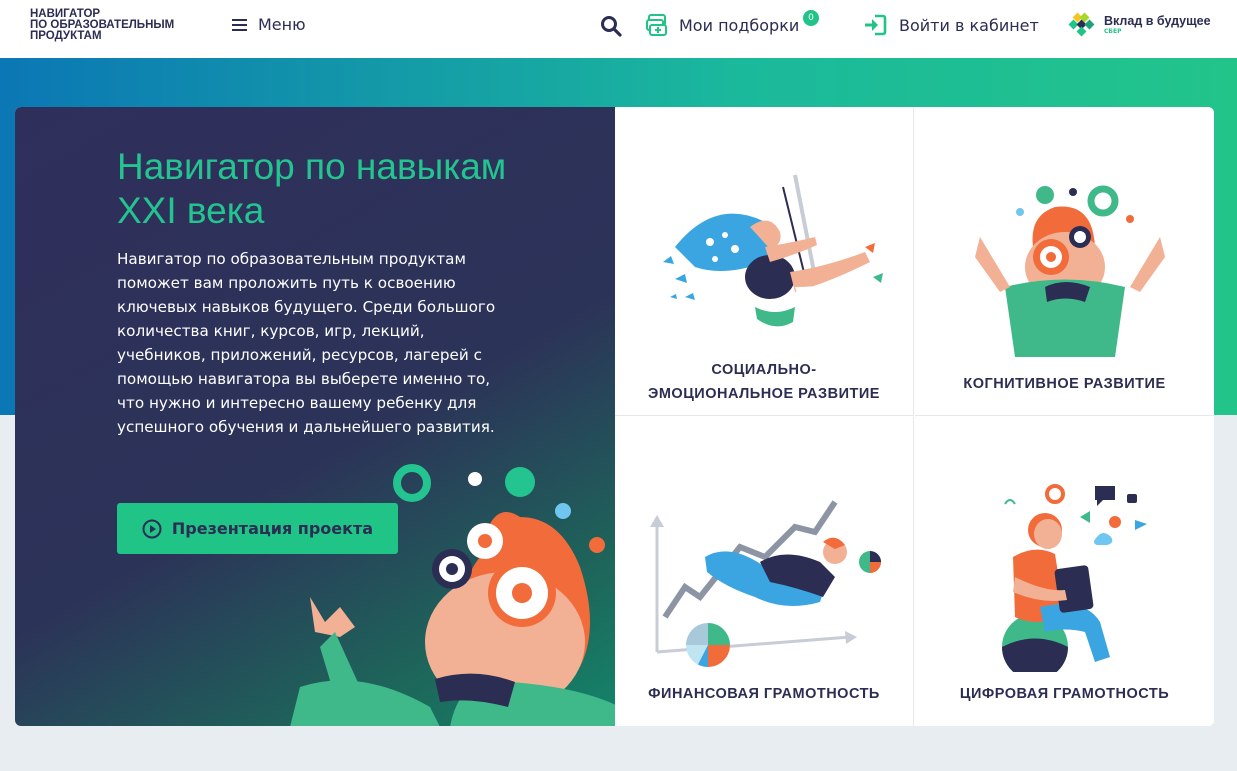 The height and width of the screenshot is (771, 1237). I want to click on hamburger-icon, so click(239, 24).